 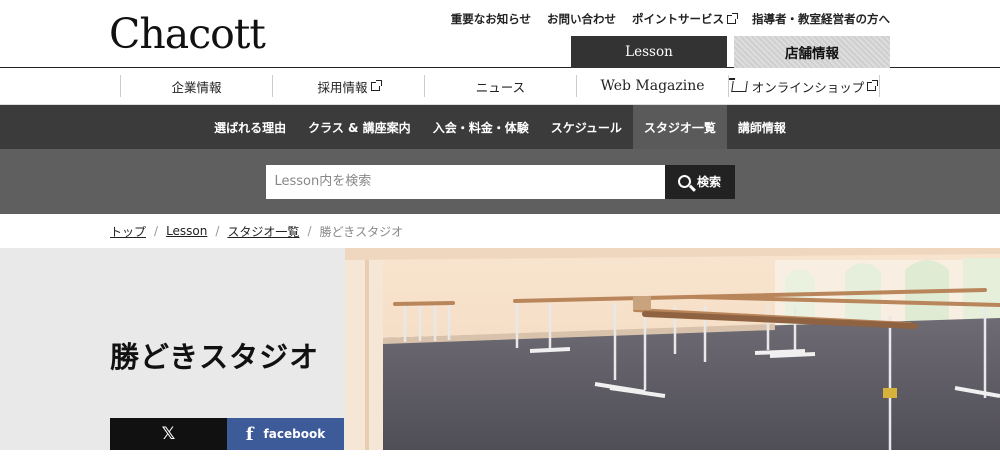 I want to click on menu-enrollment: 入会・料金・体験, so click(x=481, y=127).